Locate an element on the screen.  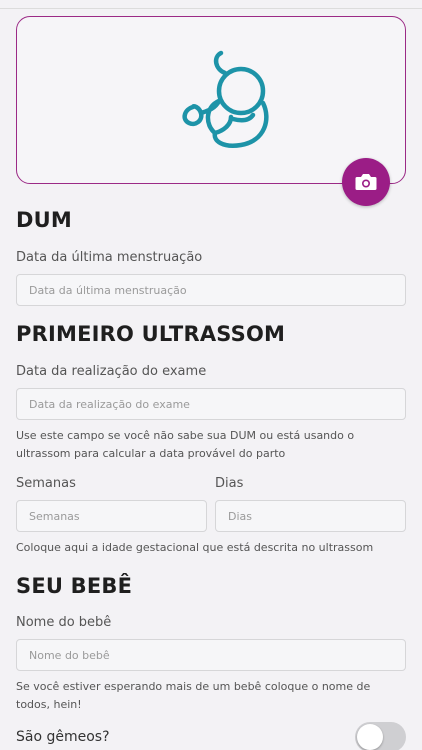
ultrasound-section-title: PRIMEIRO ULTRASSOM is located at coordinates (151, 334).